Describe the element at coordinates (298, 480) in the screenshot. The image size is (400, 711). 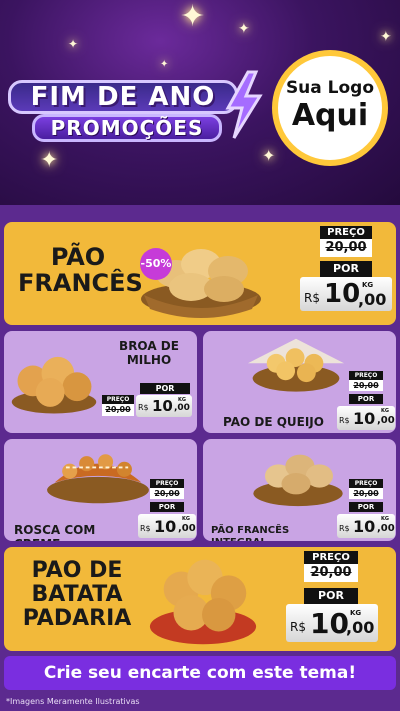
I see `integral-basket-image` at that location.